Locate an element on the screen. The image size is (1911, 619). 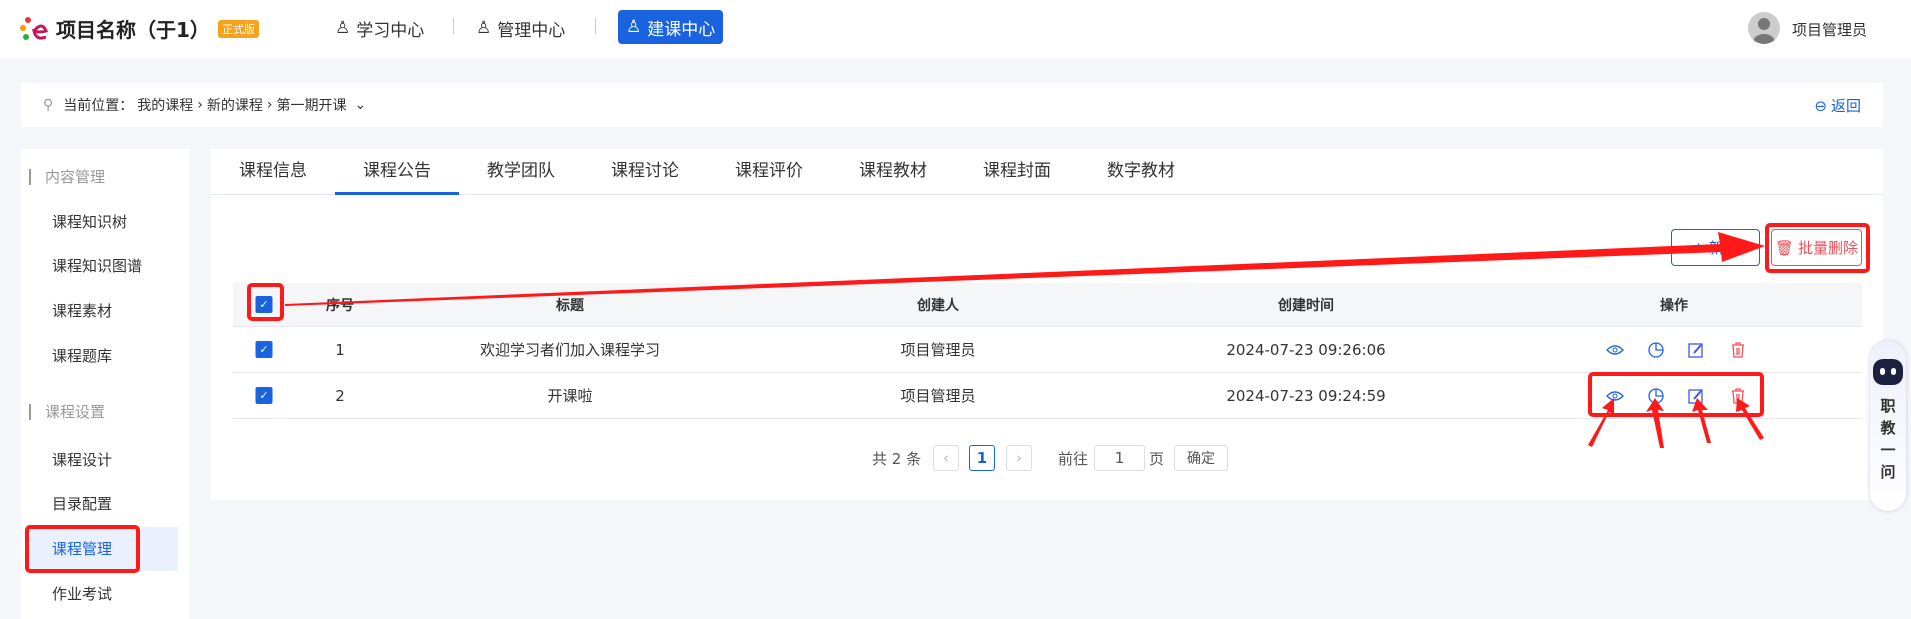
column-header: 创建人 is located at coordinates (938, 305).